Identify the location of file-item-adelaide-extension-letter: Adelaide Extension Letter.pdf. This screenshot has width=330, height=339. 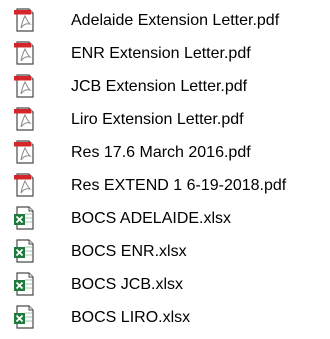
(165, 21).